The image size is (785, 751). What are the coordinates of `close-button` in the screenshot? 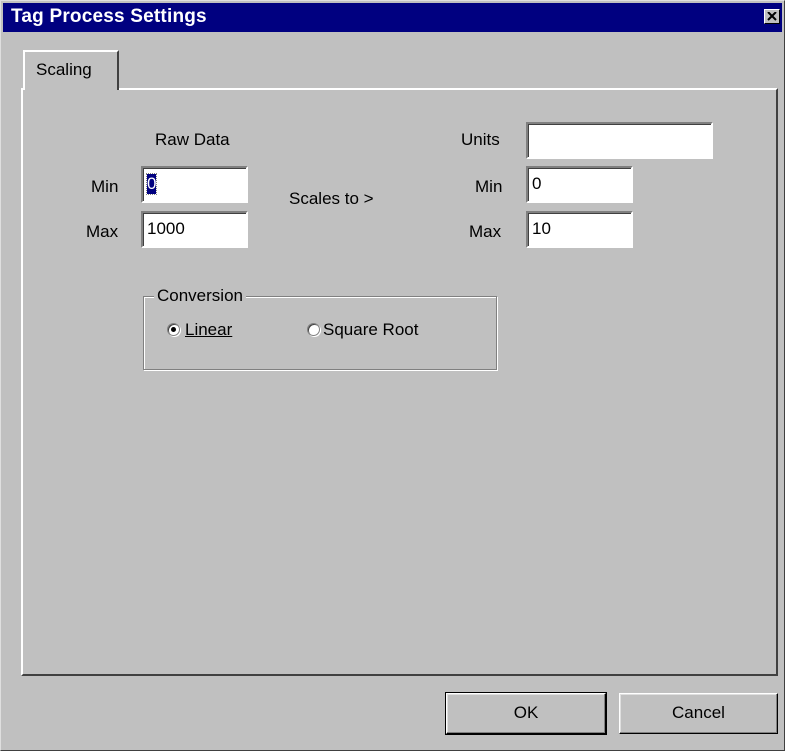 It's located at (772, 16).